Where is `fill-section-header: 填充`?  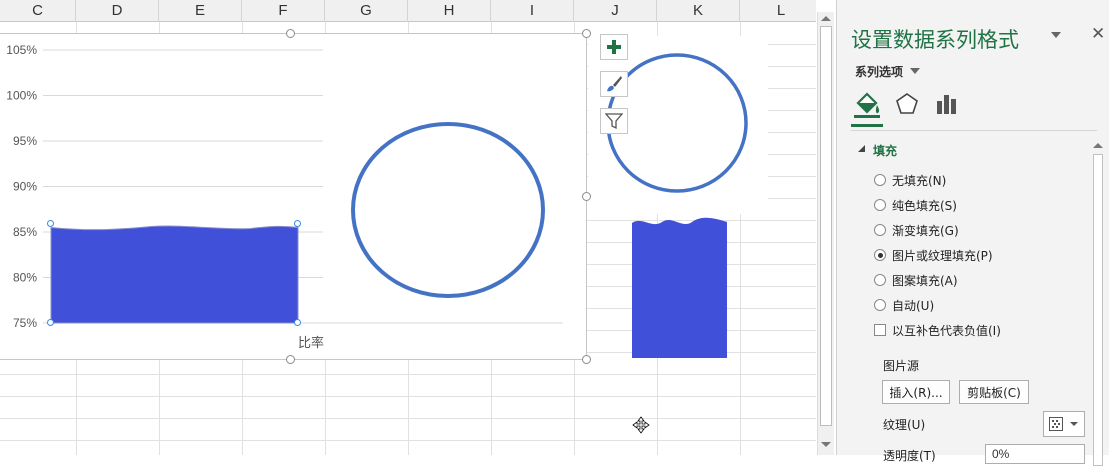
fill-section-header: 填充 is located at coordinates (885, 150).